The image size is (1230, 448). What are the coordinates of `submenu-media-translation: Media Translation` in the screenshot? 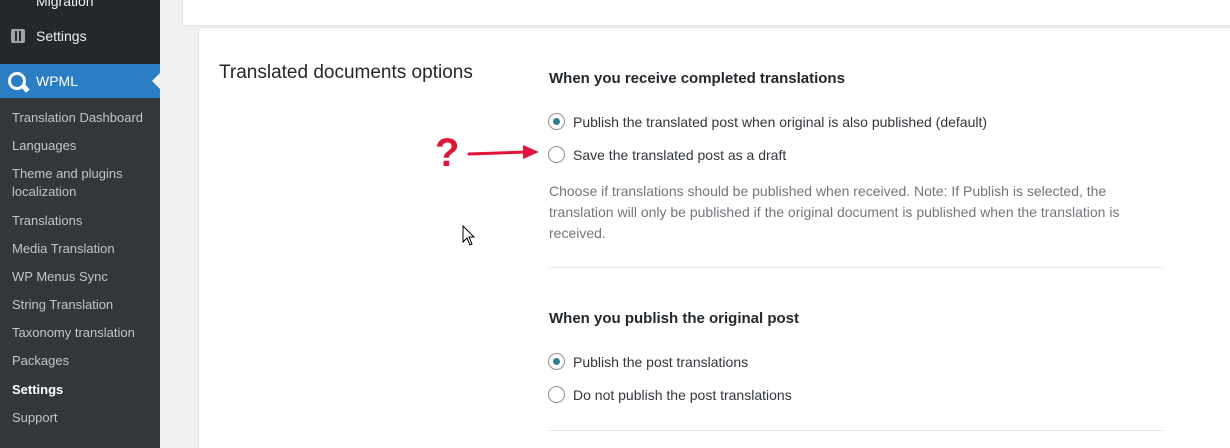 It's located at (82, 249).